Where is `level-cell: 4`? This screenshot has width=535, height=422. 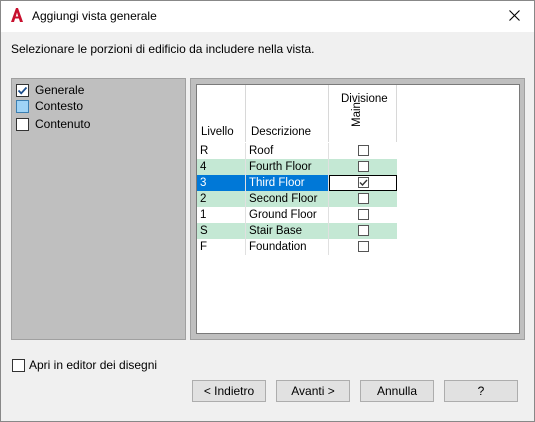
level-cell: 4 is located at coordinates (221, 167).